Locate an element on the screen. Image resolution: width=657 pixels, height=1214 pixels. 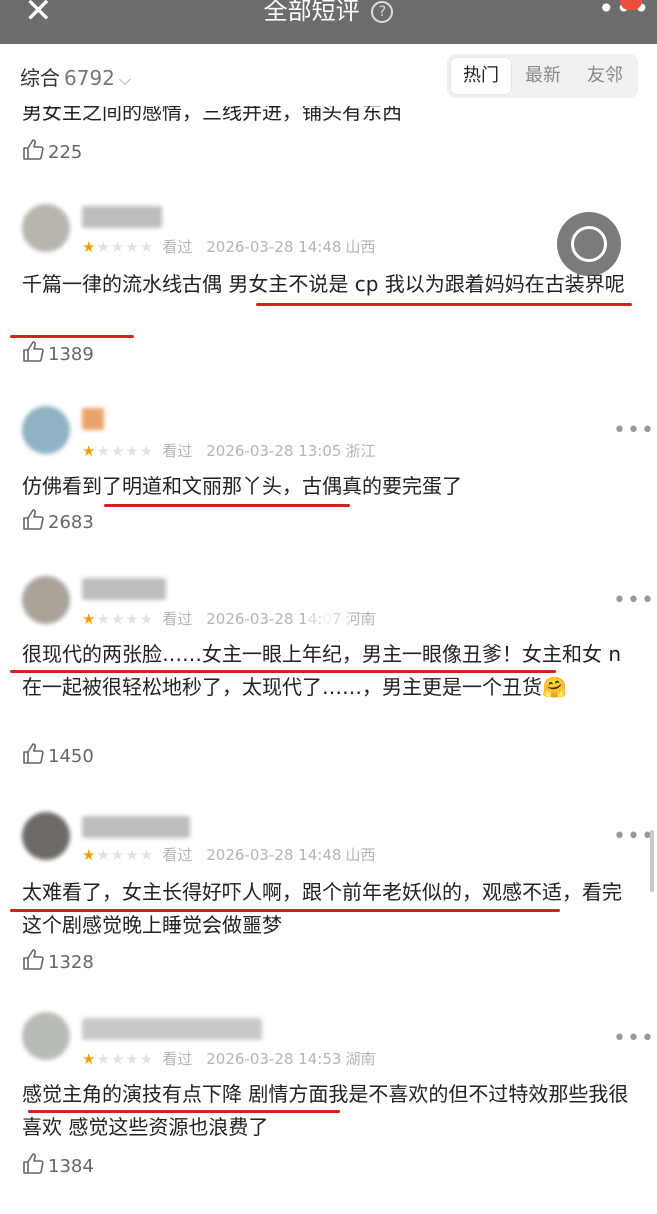
sort-dropdown: 综合 6792 ⌵ is located at coordinates (75, 76).